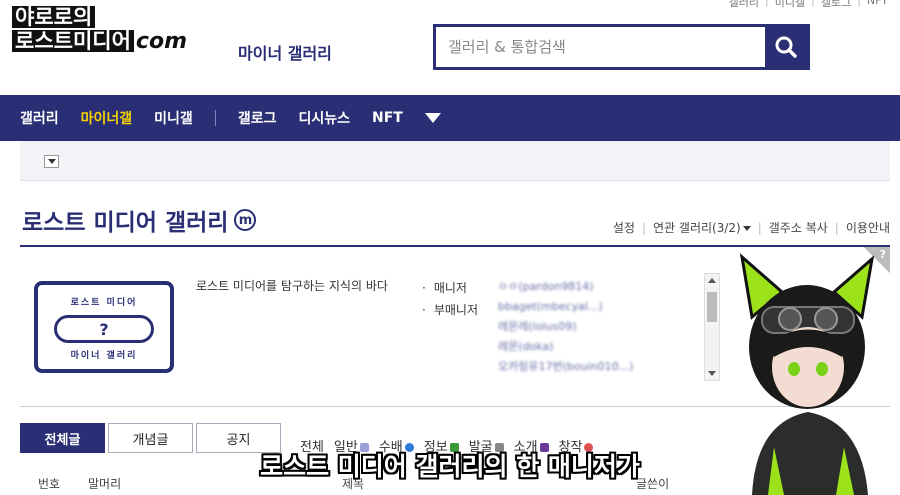 This screenshot has width=900, height=495. I want to click on channel-brand: 로스트미디어, so click(73, 41).